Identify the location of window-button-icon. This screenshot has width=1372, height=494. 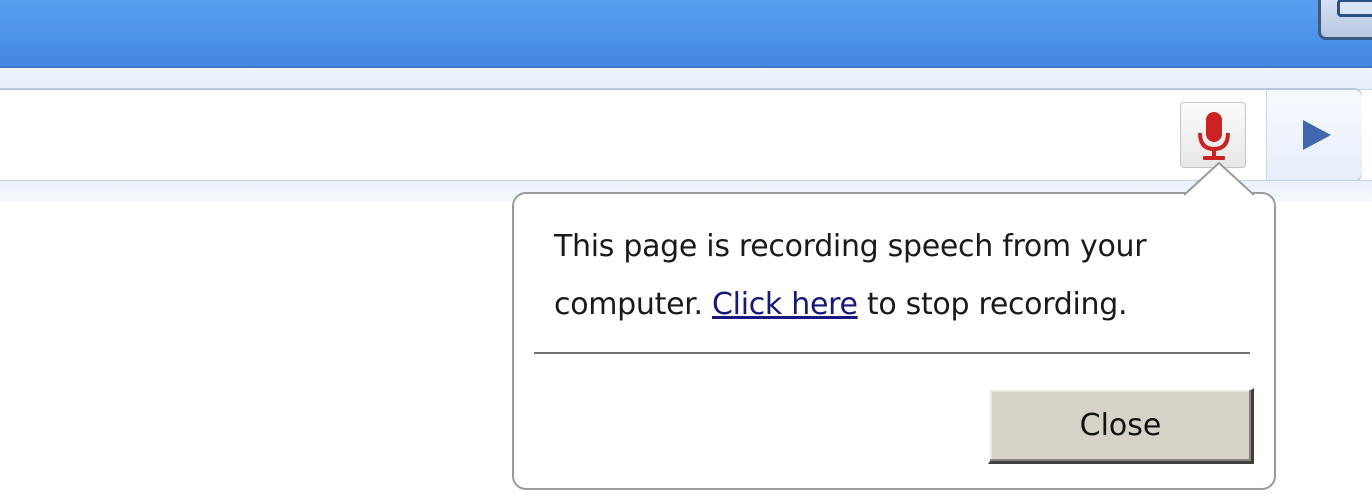
(1345, 20).